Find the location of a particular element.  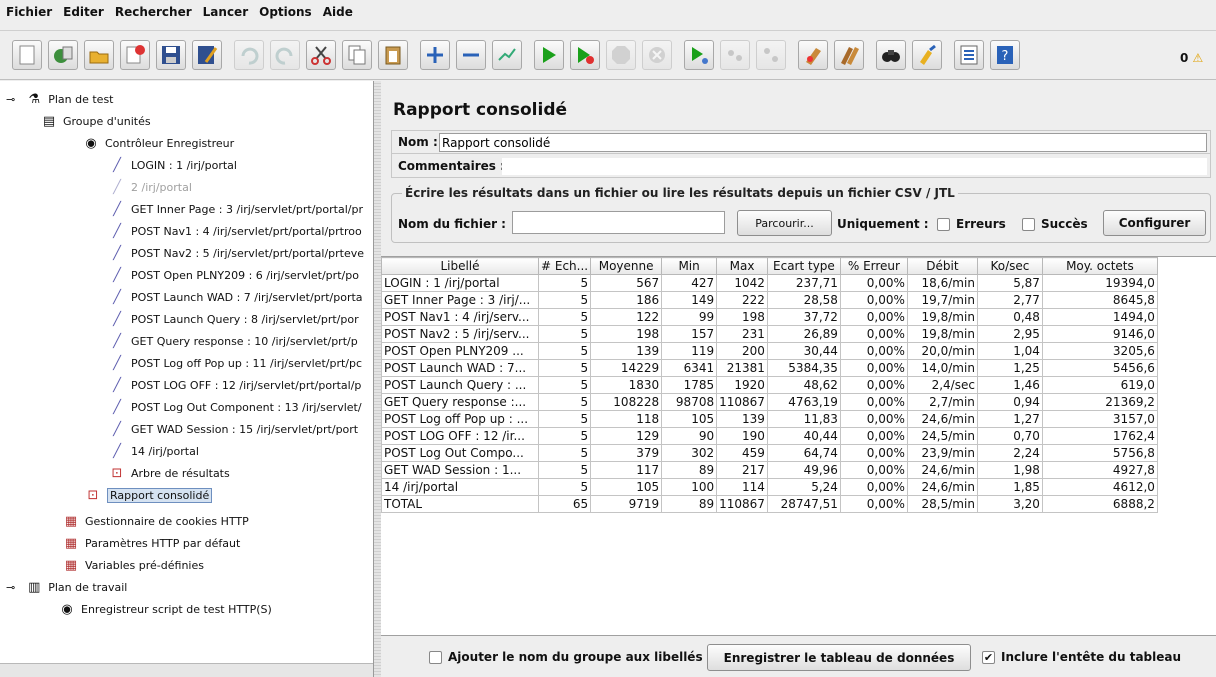

cut-icon is located at coordinates (321, 55).